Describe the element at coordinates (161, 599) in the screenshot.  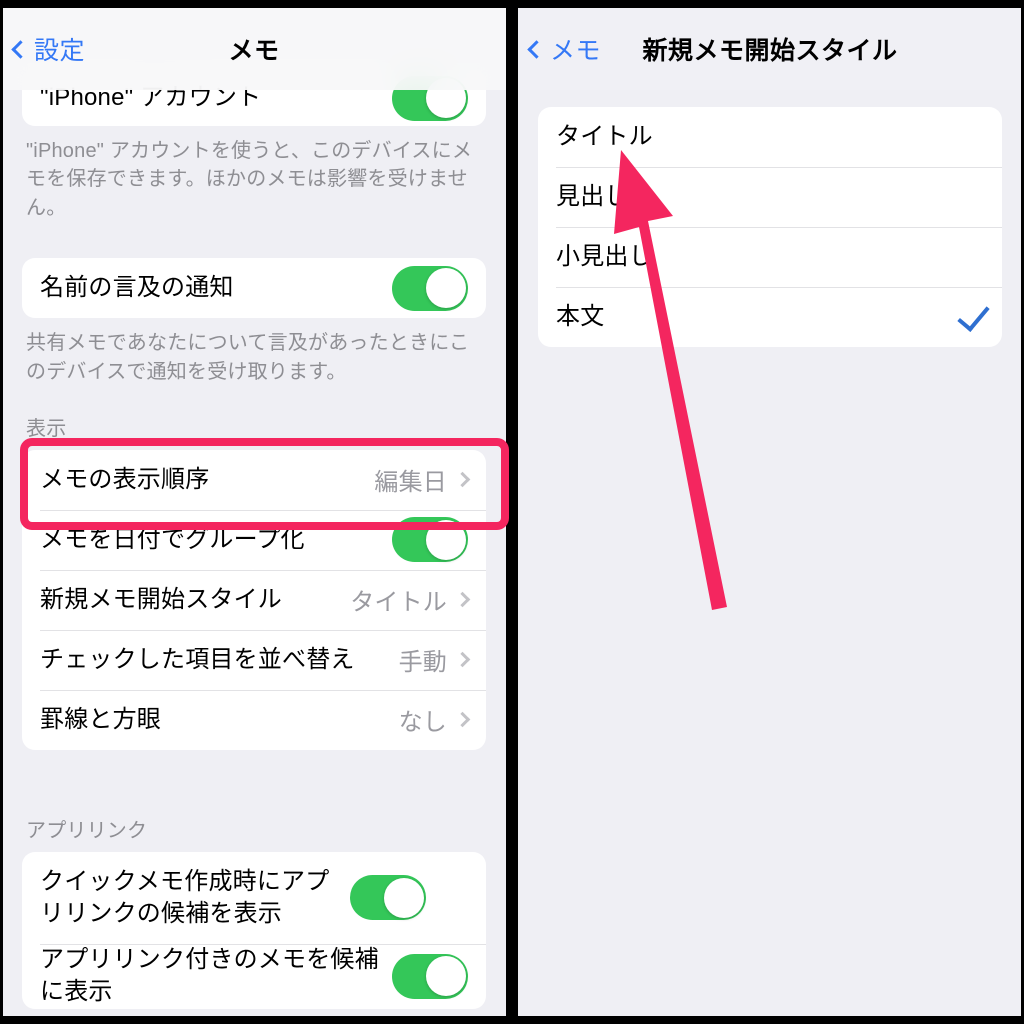
I see `row-label: 新規メモ開始スタイル` at that location.